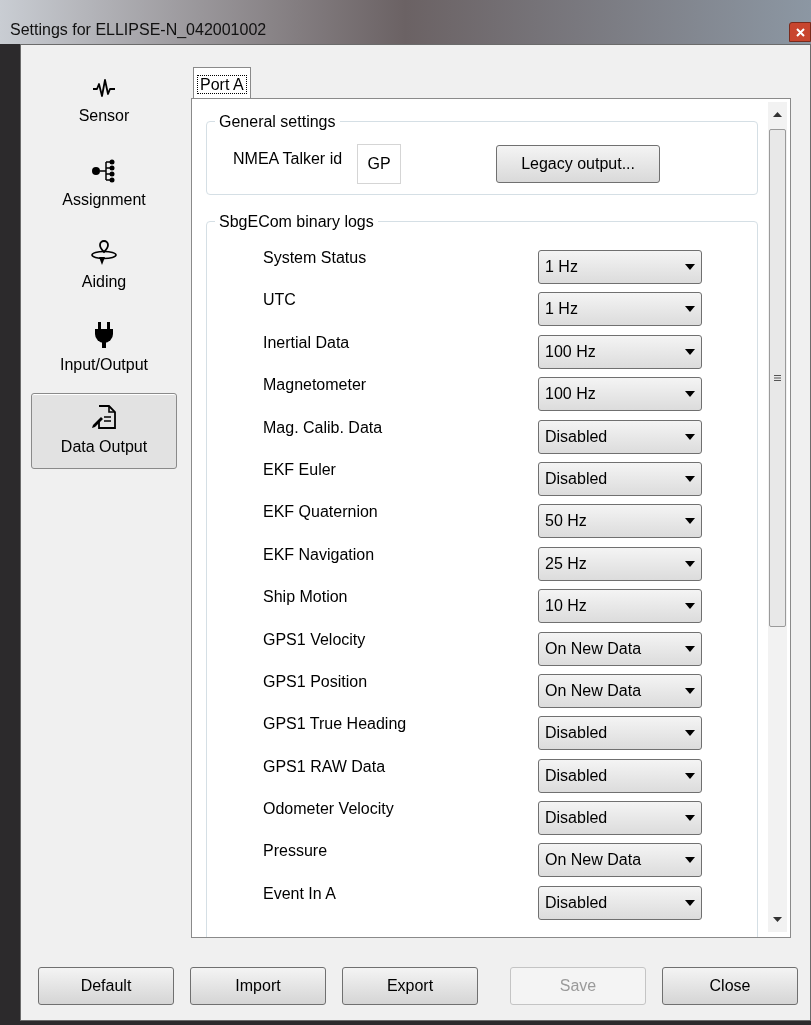  I want to click on tree-icon, so click(104, 171).